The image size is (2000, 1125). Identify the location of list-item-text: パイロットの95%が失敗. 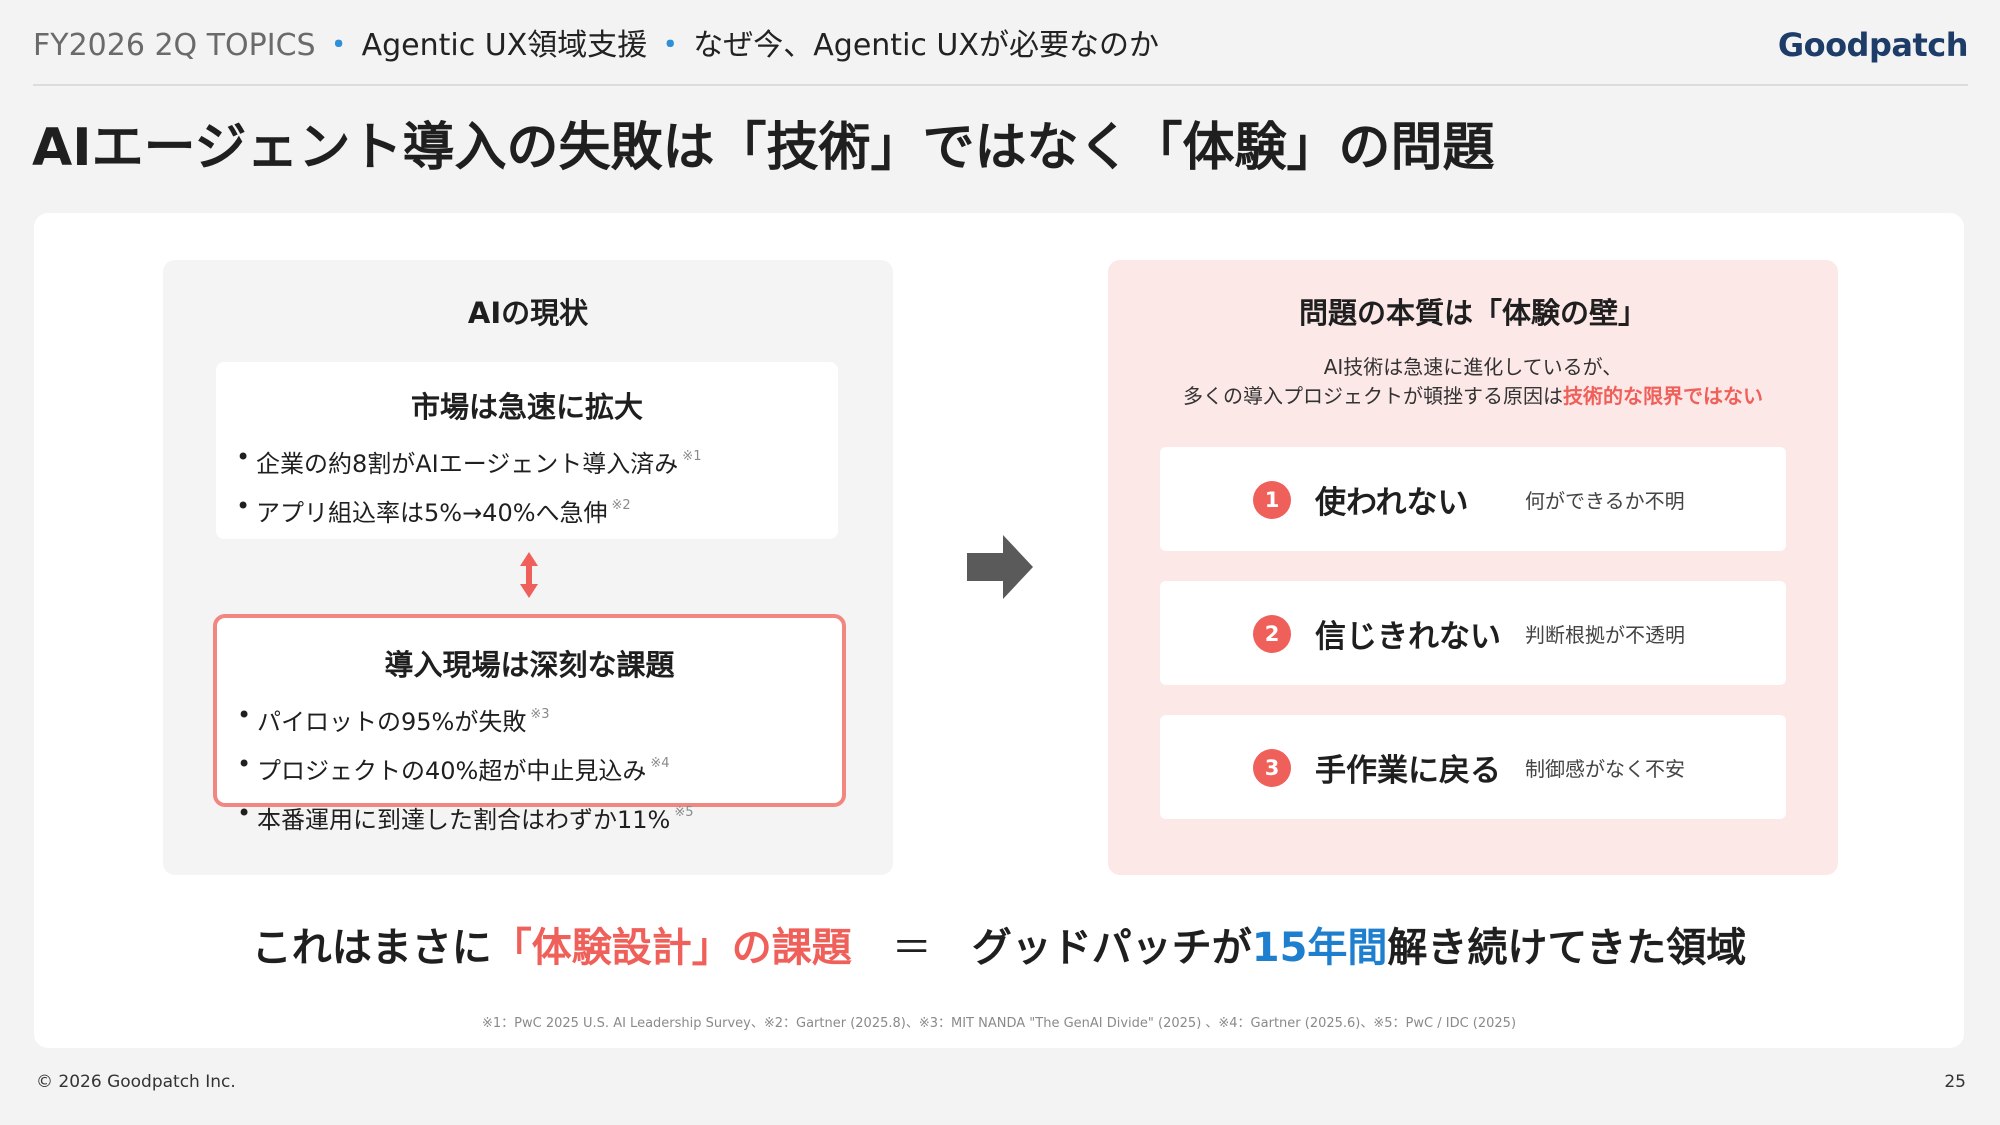
(392, 722).